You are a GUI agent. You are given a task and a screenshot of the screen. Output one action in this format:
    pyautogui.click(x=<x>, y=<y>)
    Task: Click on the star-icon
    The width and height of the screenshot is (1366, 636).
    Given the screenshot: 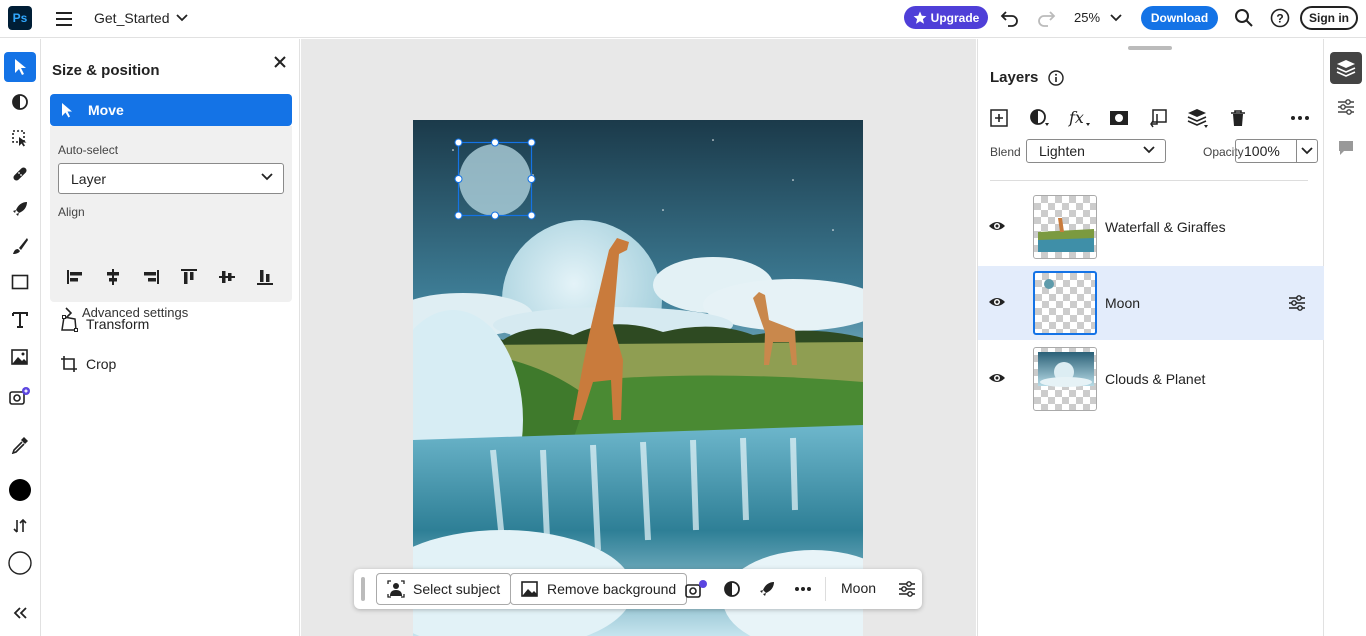 What is the action you would take?
    pyautogui.click(x=920, y=17)
    